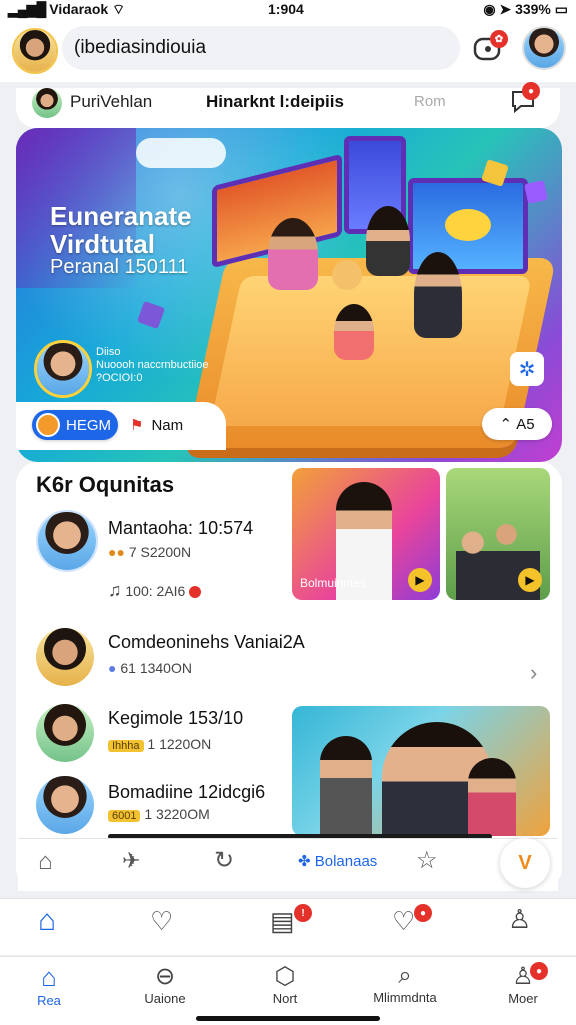  Describe the element at coordinates (155, 590) in the screenshot. I see `row-extra: ♫ 100: 2AI6` at that location.